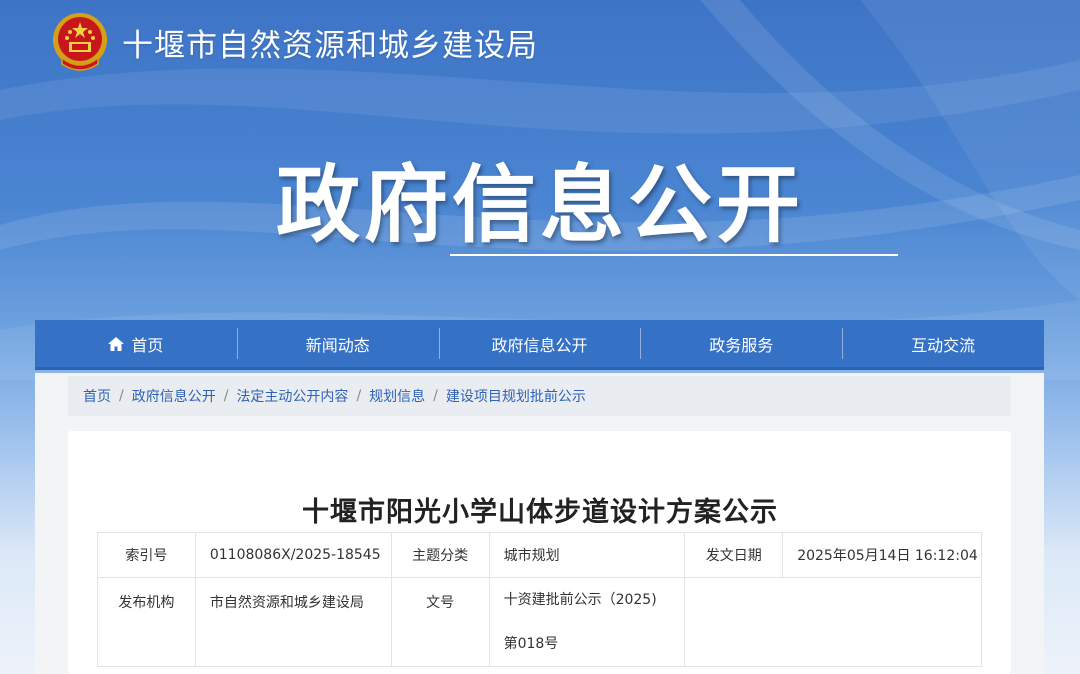  I want to click on nav-item-label: 互动交流, so click(943, 345).